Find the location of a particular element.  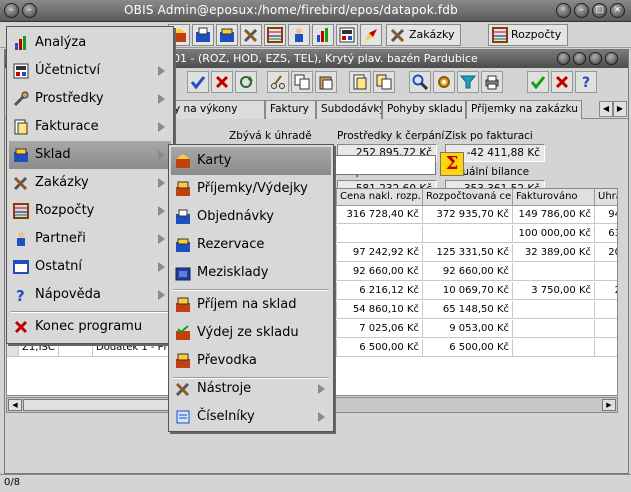

cell-cena-nakl: 97 242,92 Kč is located at coordinates (380, 253).